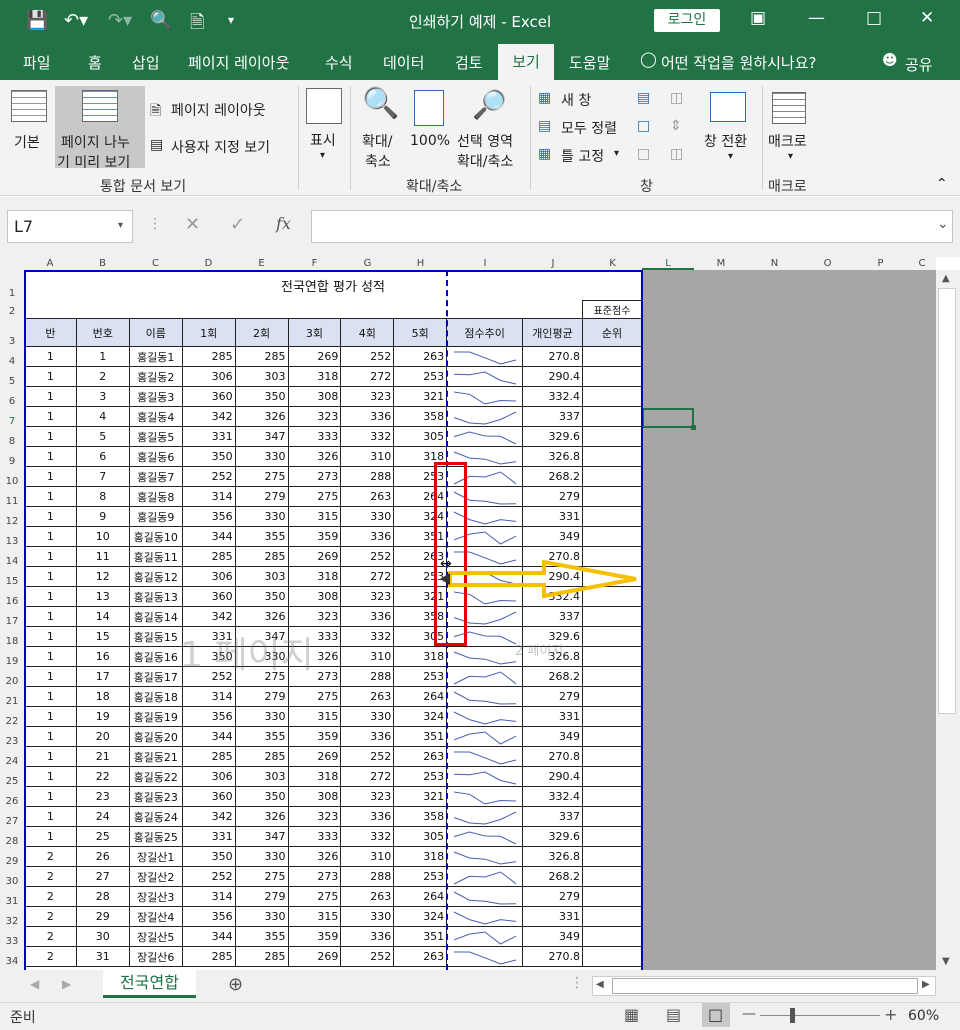  I want to click on column-header: M, so click(721, 263).